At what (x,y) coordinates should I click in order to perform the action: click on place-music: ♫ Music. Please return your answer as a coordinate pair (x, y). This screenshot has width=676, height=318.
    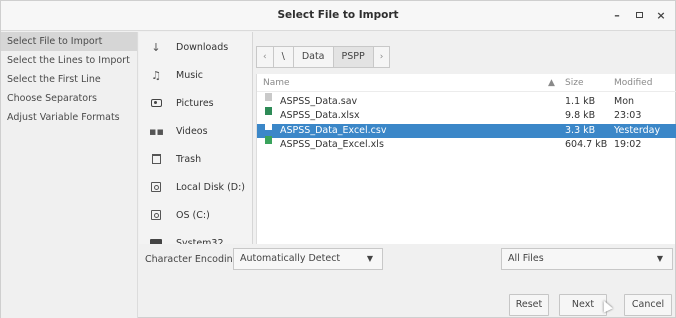
    Looking at the image, I should click on (195, 76).